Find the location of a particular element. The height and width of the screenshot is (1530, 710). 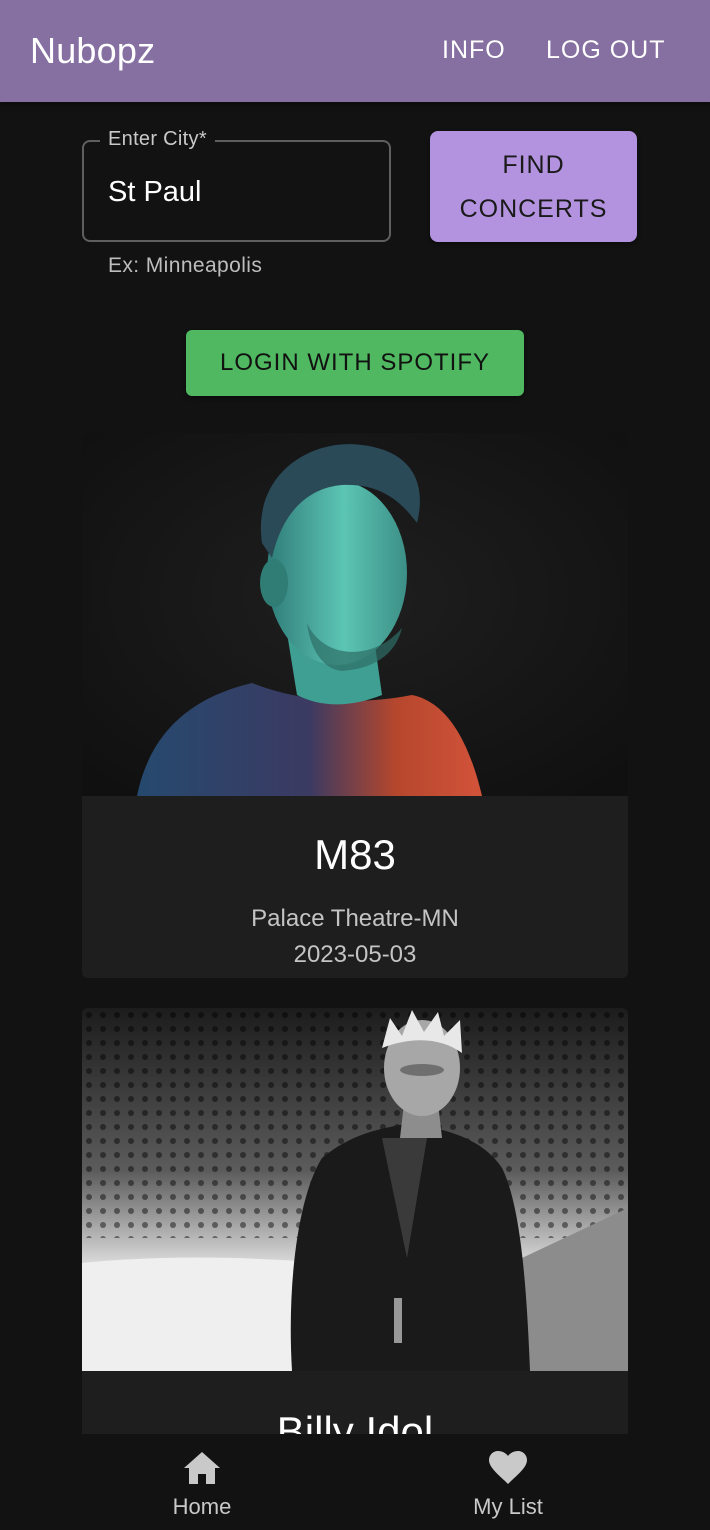

nav-my-list-label: My List is located at coordinates (508, 1506).